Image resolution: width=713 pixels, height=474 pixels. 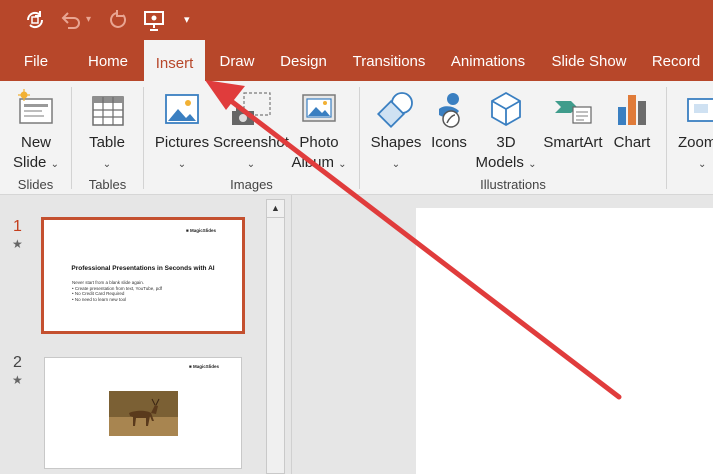 I want to click on screenshot-button: Screenshot ⌄, so click(x=251, y=132).